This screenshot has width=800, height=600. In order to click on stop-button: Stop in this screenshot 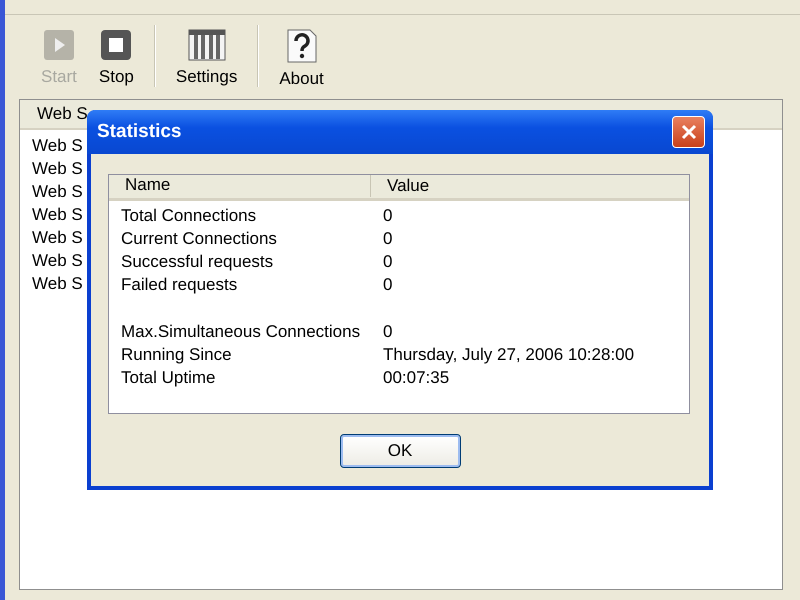, I will do `click(116, 58)`.